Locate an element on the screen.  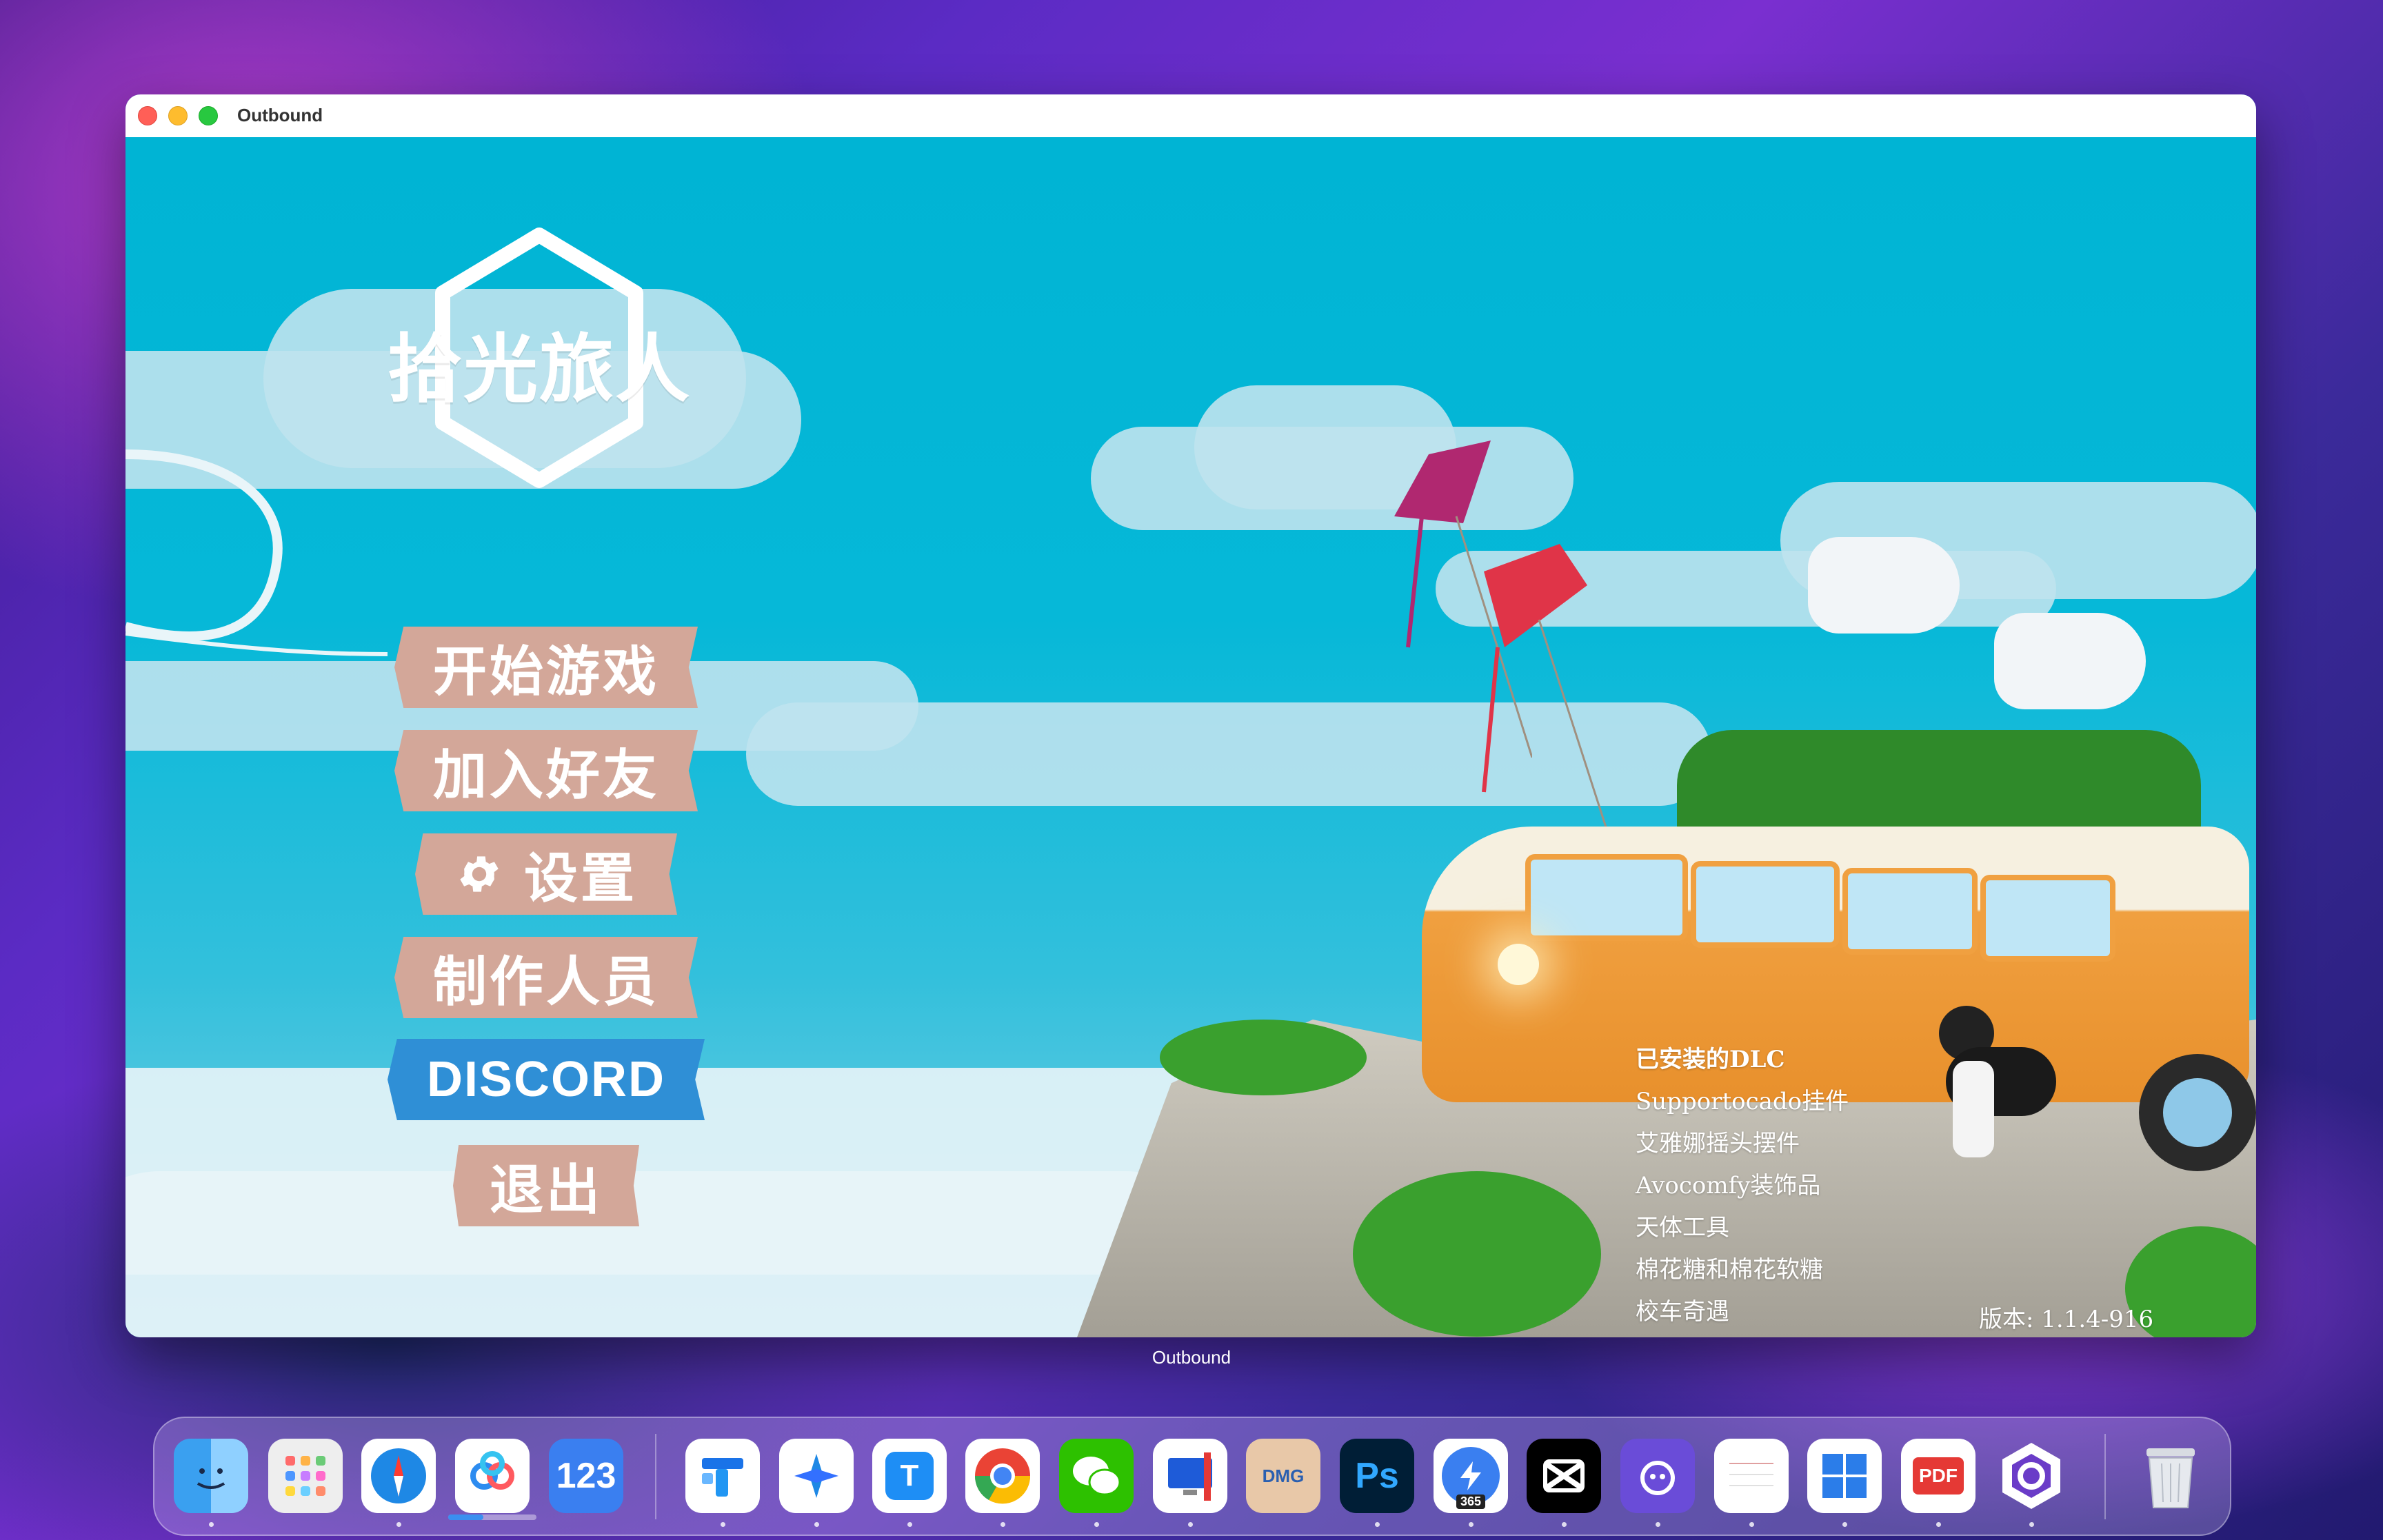
tencent-docs-icon: T is located at coordinates (909, 1476).